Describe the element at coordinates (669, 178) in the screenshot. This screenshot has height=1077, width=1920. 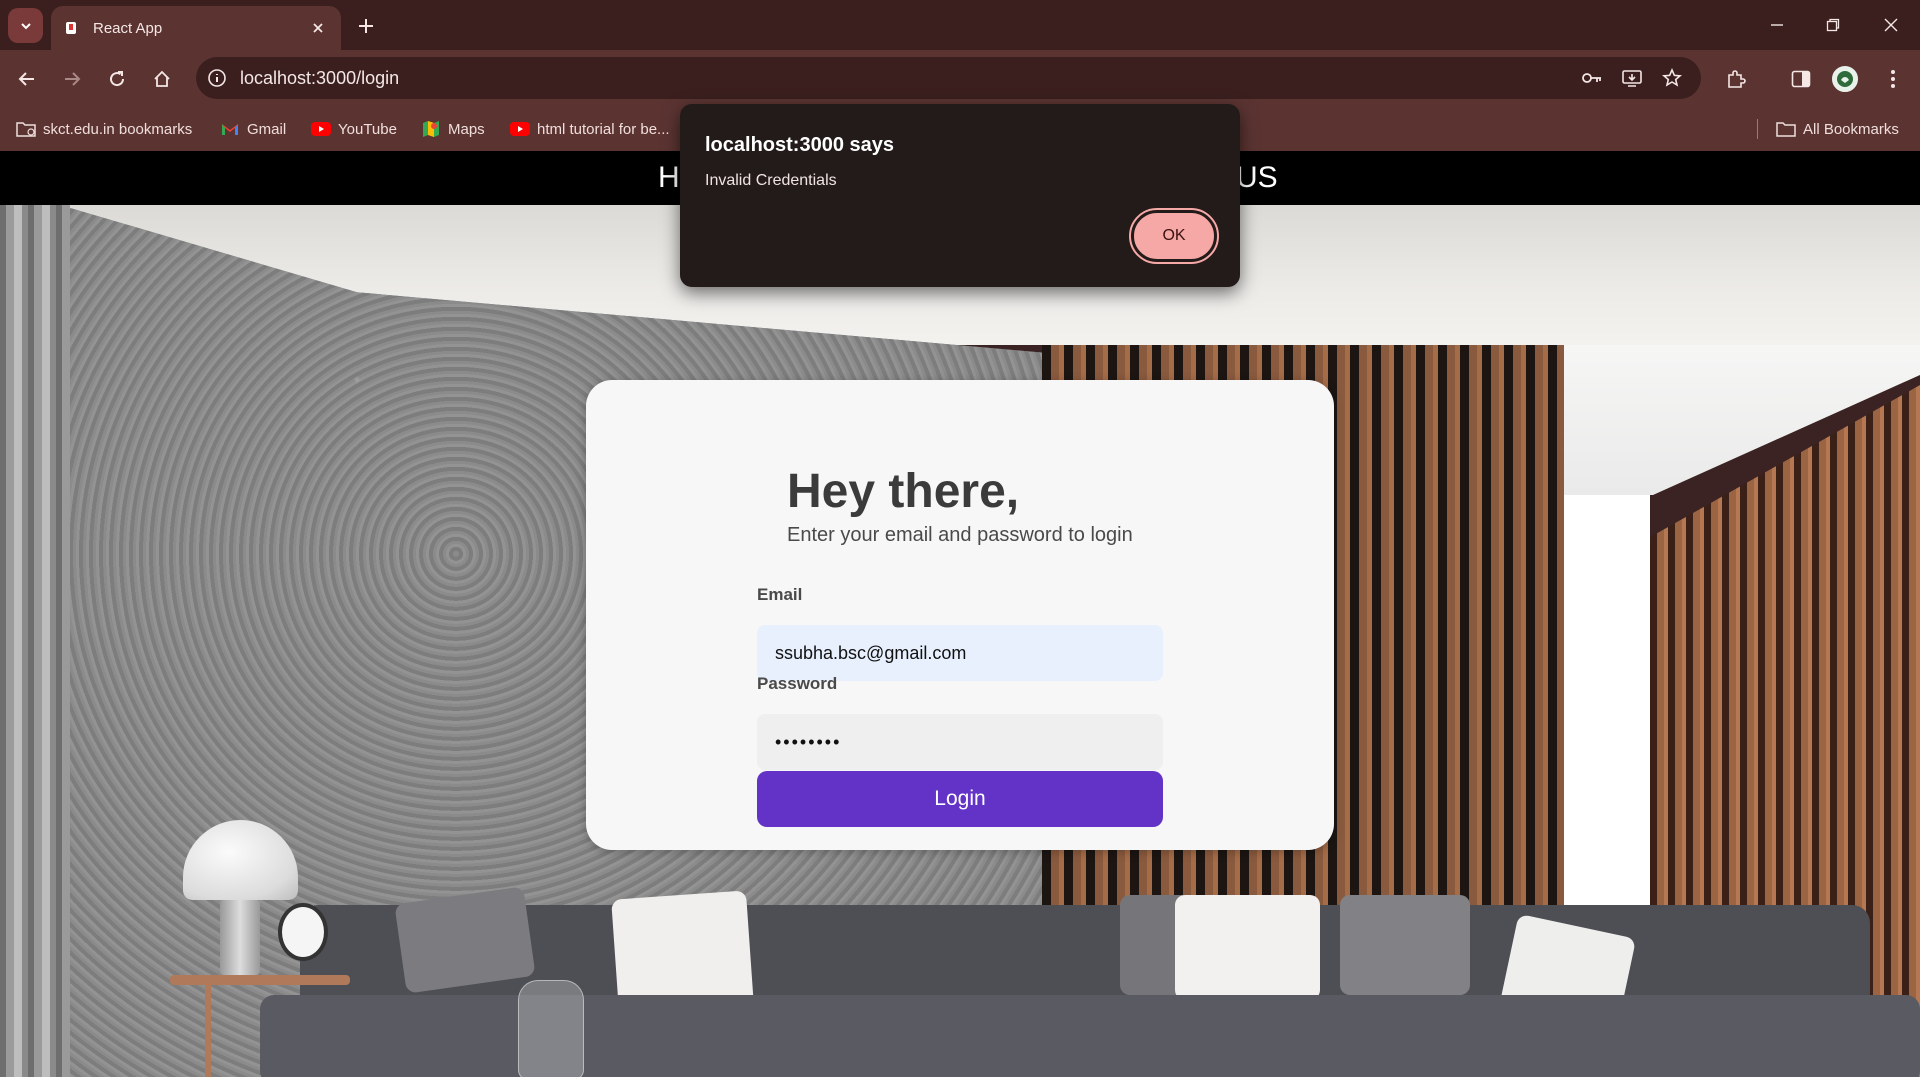
I see `nav-link-home: H` at that location.